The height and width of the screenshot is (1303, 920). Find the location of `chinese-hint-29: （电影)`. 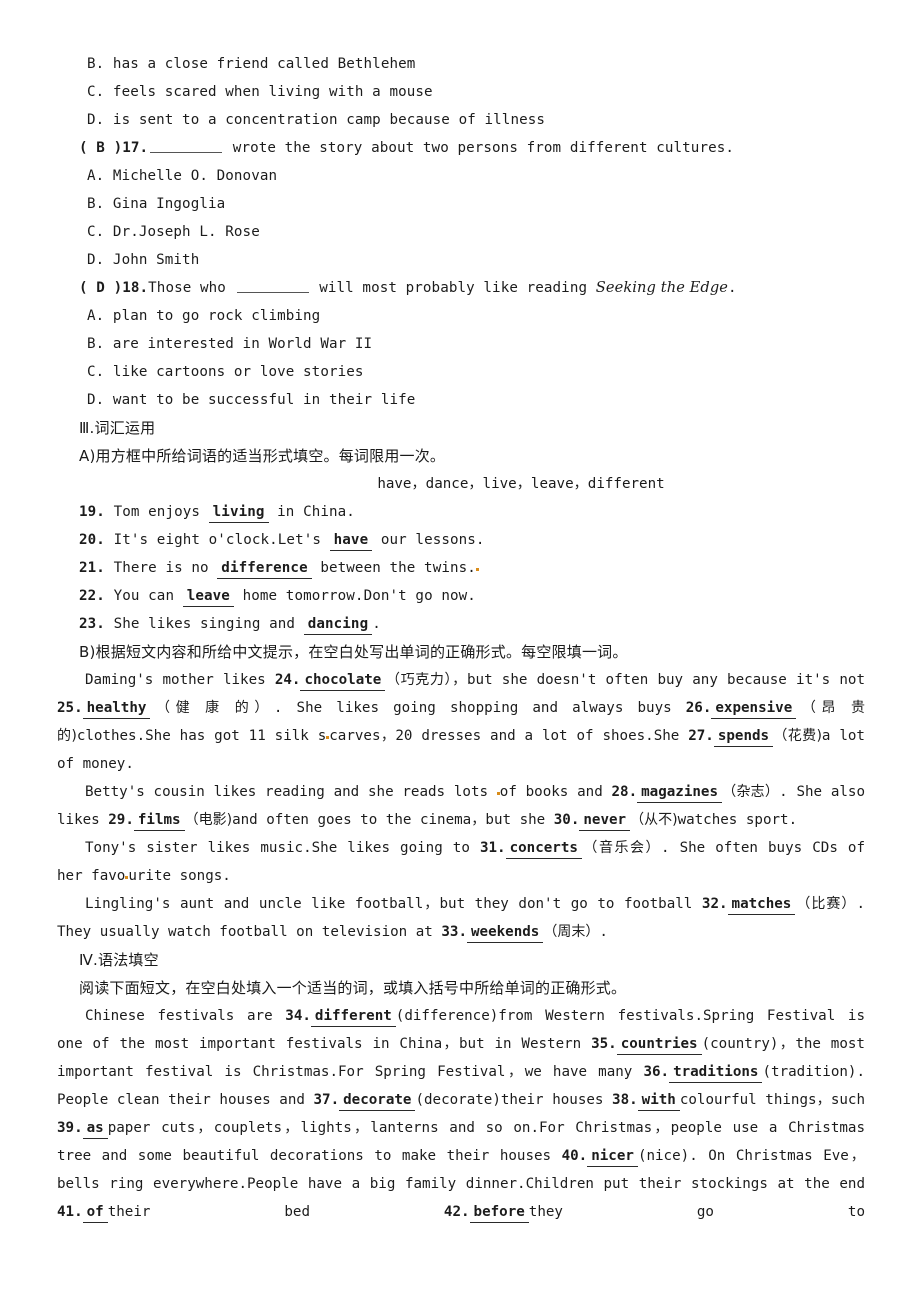

chinese-hint-29: （电影) is located at coordinates (208, 820).